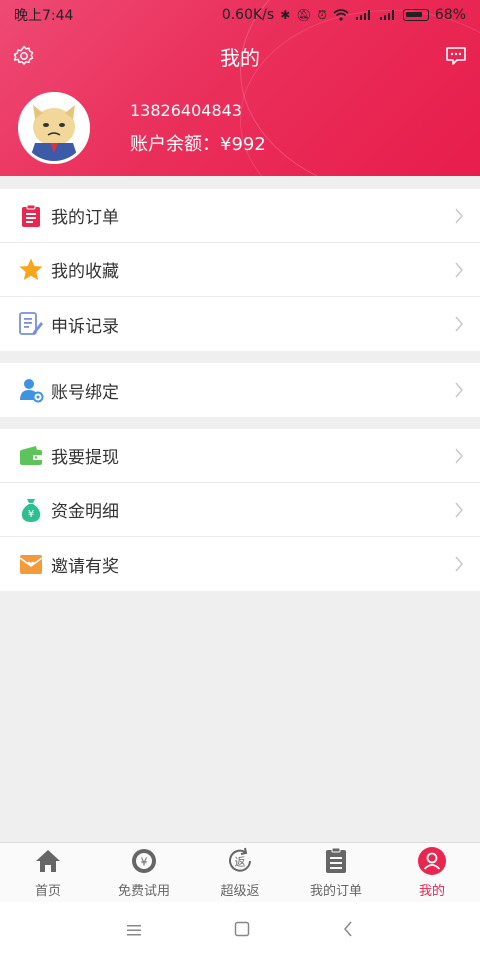 This screenshot has width=480, height=960. What do you see at coordinates (85, 326) in the screenshot?
I see `menu-item-label: 申诉记录` at bounding box center [85, 326].